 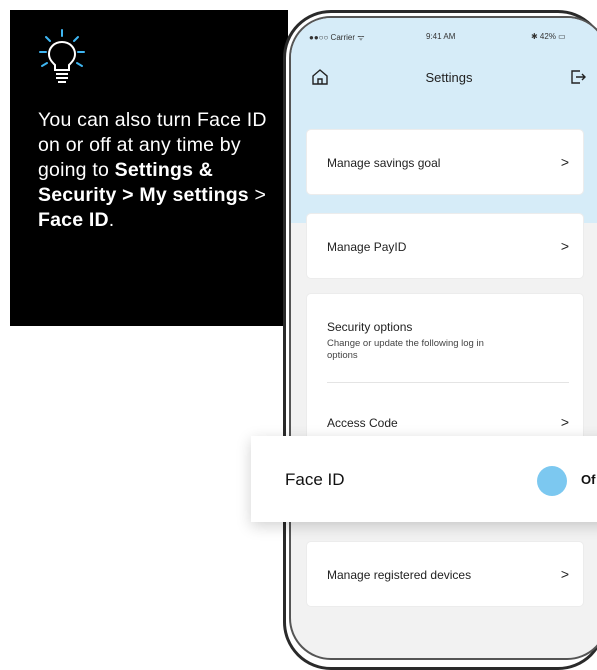 What do you see at coordinates (362, 423) in the screenshot?
I see `access-code-label: Access Code` at bounding box center [362, 423].